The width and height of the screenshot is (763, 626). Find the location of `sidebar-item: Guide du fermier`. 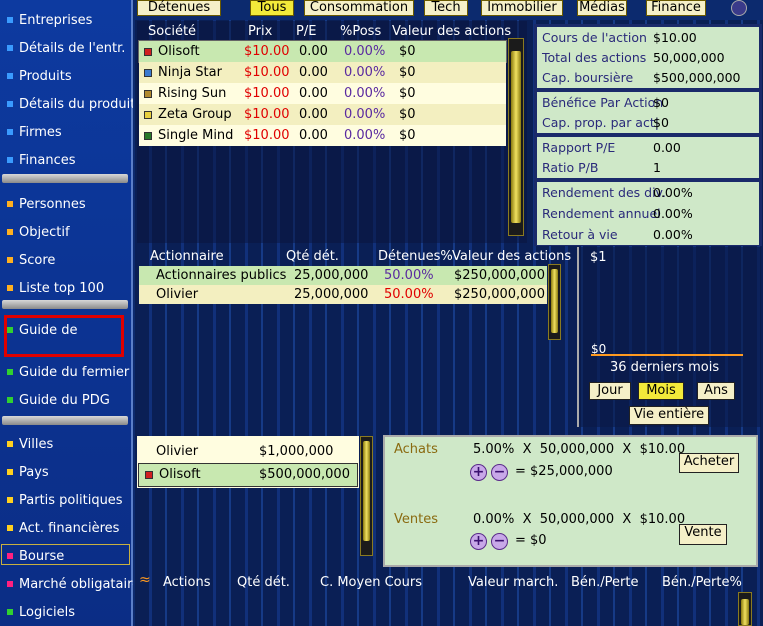

sidebar-item: Guide du fermier is located at coordinates (66, 372).